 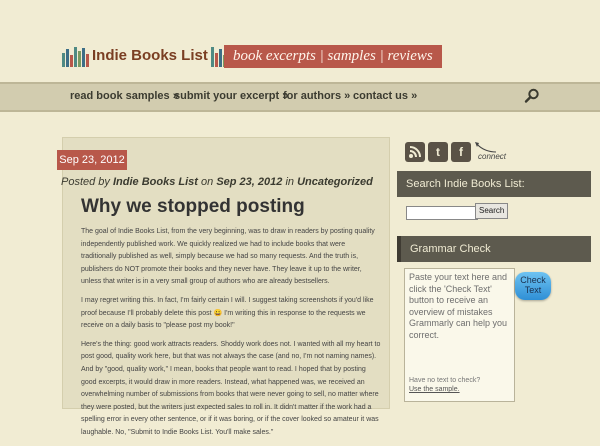 I want to click on site-tagline: book excerpts | samples | reviews, so click(x=333, y=56).